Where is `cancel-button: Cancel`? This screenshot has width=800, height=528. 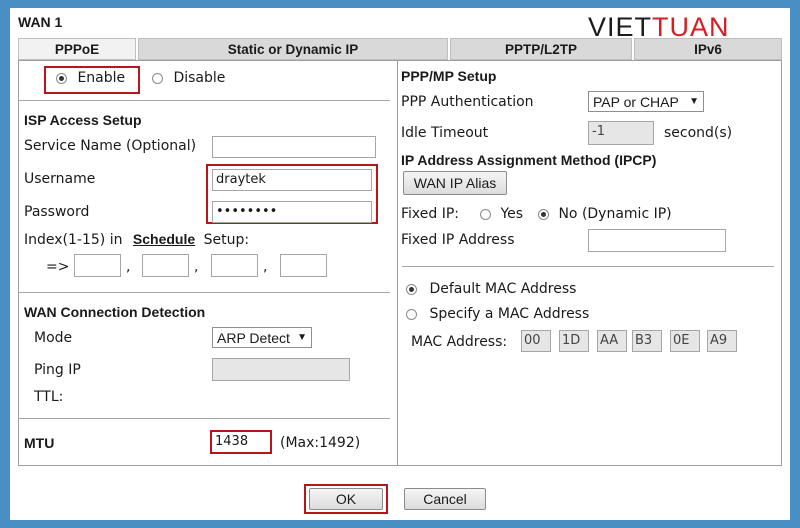 cancel-button: Cancel is located at coordinates (445, 499).